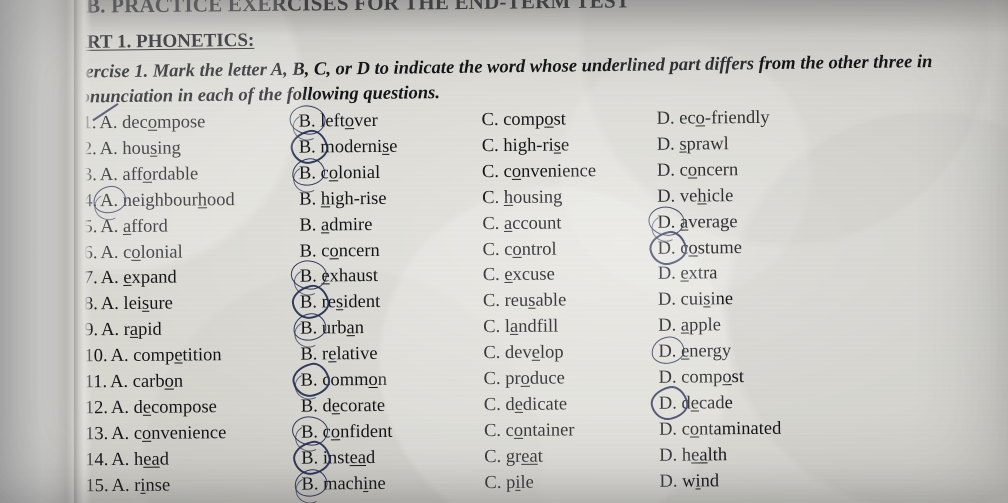  I want to click on option-word: convenience, so click(180, 433).